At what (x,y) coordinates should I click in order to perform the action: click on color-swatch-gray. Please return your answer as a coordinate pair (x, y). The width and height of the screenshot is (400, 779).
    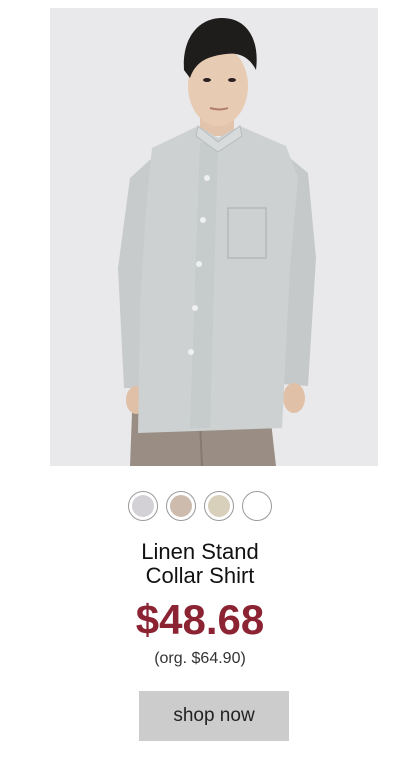
    Looking at the image, I should click on (143, 506).